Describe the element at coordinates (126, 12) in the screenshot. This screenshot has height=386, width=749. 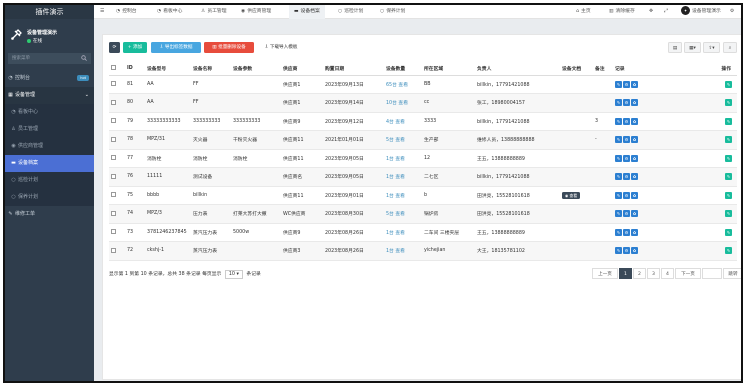
I see `tab-dashboard: ◔ 控制台` at that location.